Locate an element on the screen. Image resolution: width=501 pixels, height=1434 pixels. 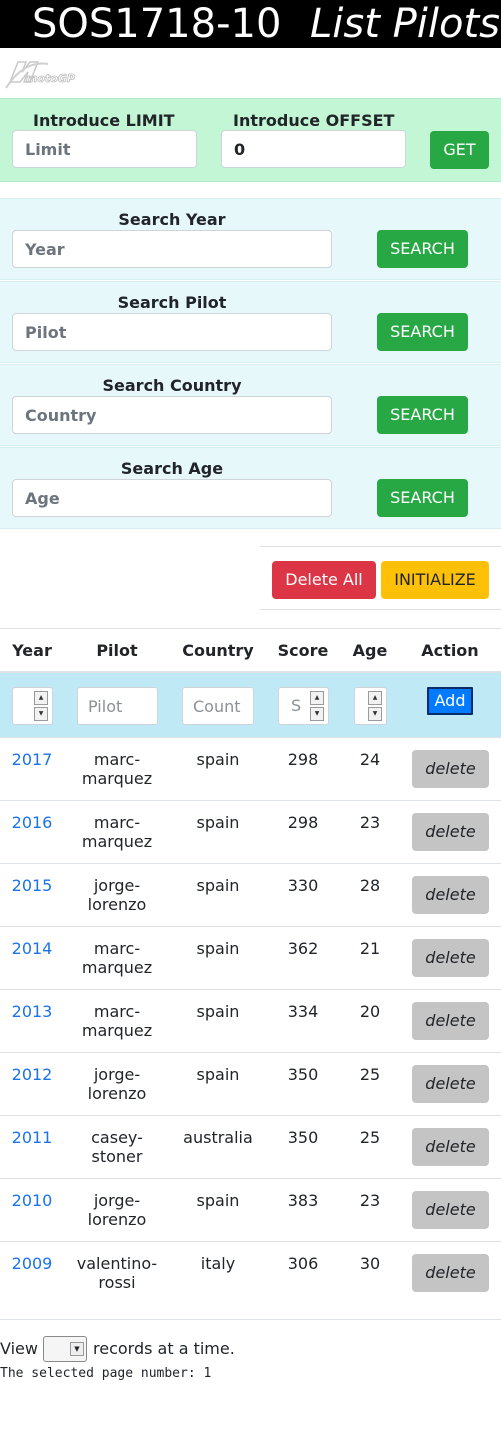
row-year-link: 2011 is located at coordinates (32, 1137).